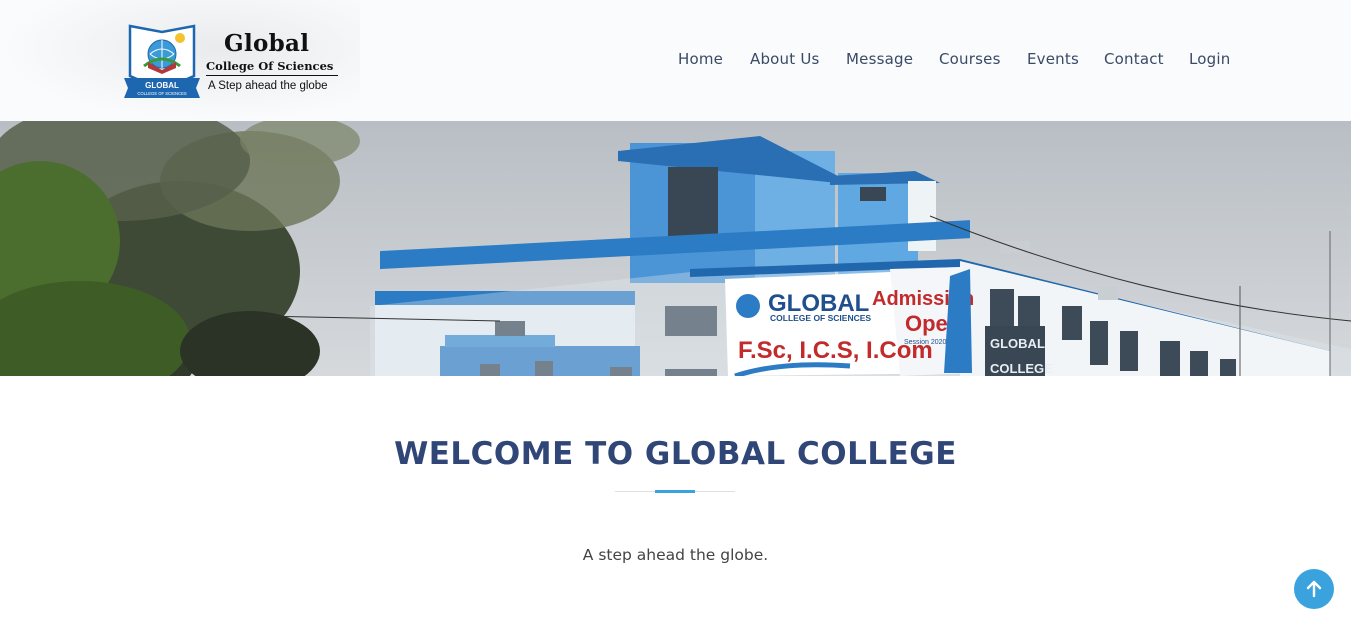  Describe the element at coordinates (1134, 59) in the screenshot. I see `nav-item-contact: Contact` at that location.